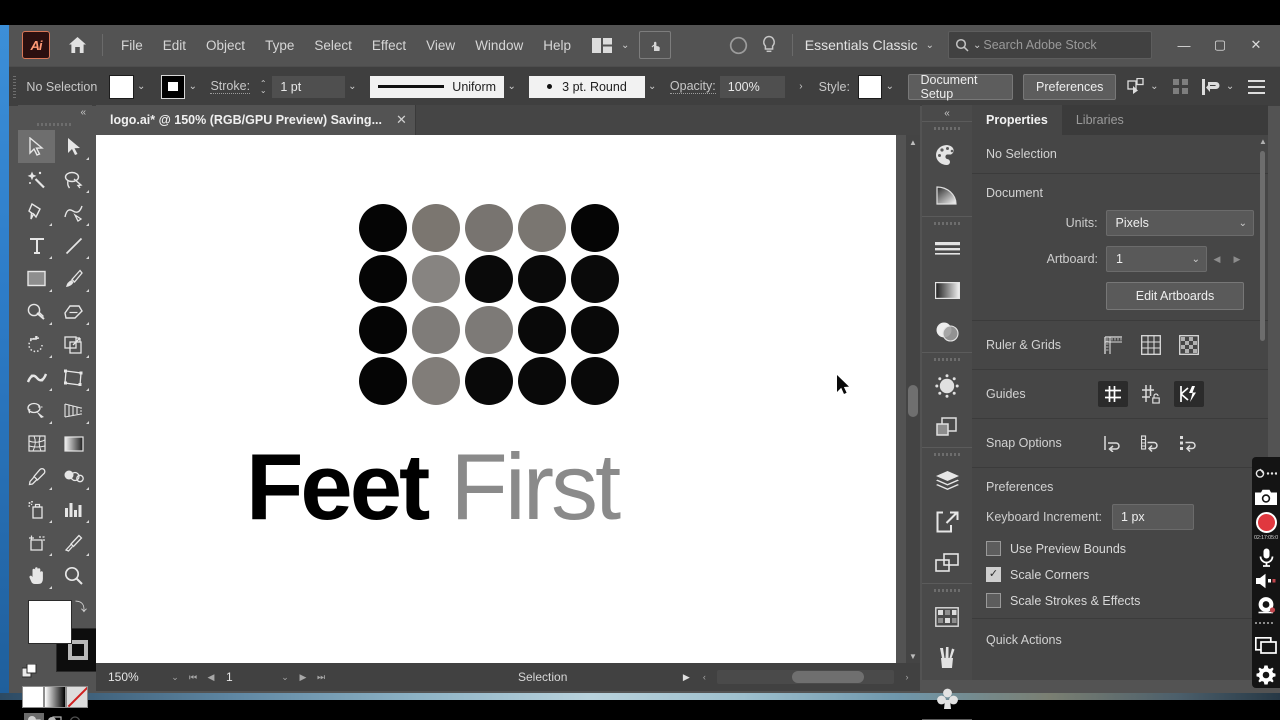 The image size is (1280, 720). What do you see at coordinates (73, 410) in the screenshot?
I see `perspective-grid-tool` at bounding box center [73, 410].